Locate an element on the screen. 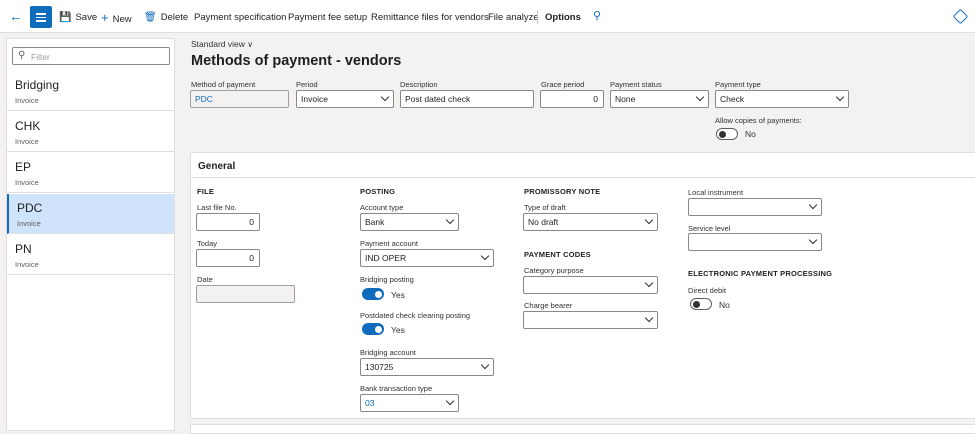 The image size is (975, 434). new-button: + New is located at coordinates (116, 16).